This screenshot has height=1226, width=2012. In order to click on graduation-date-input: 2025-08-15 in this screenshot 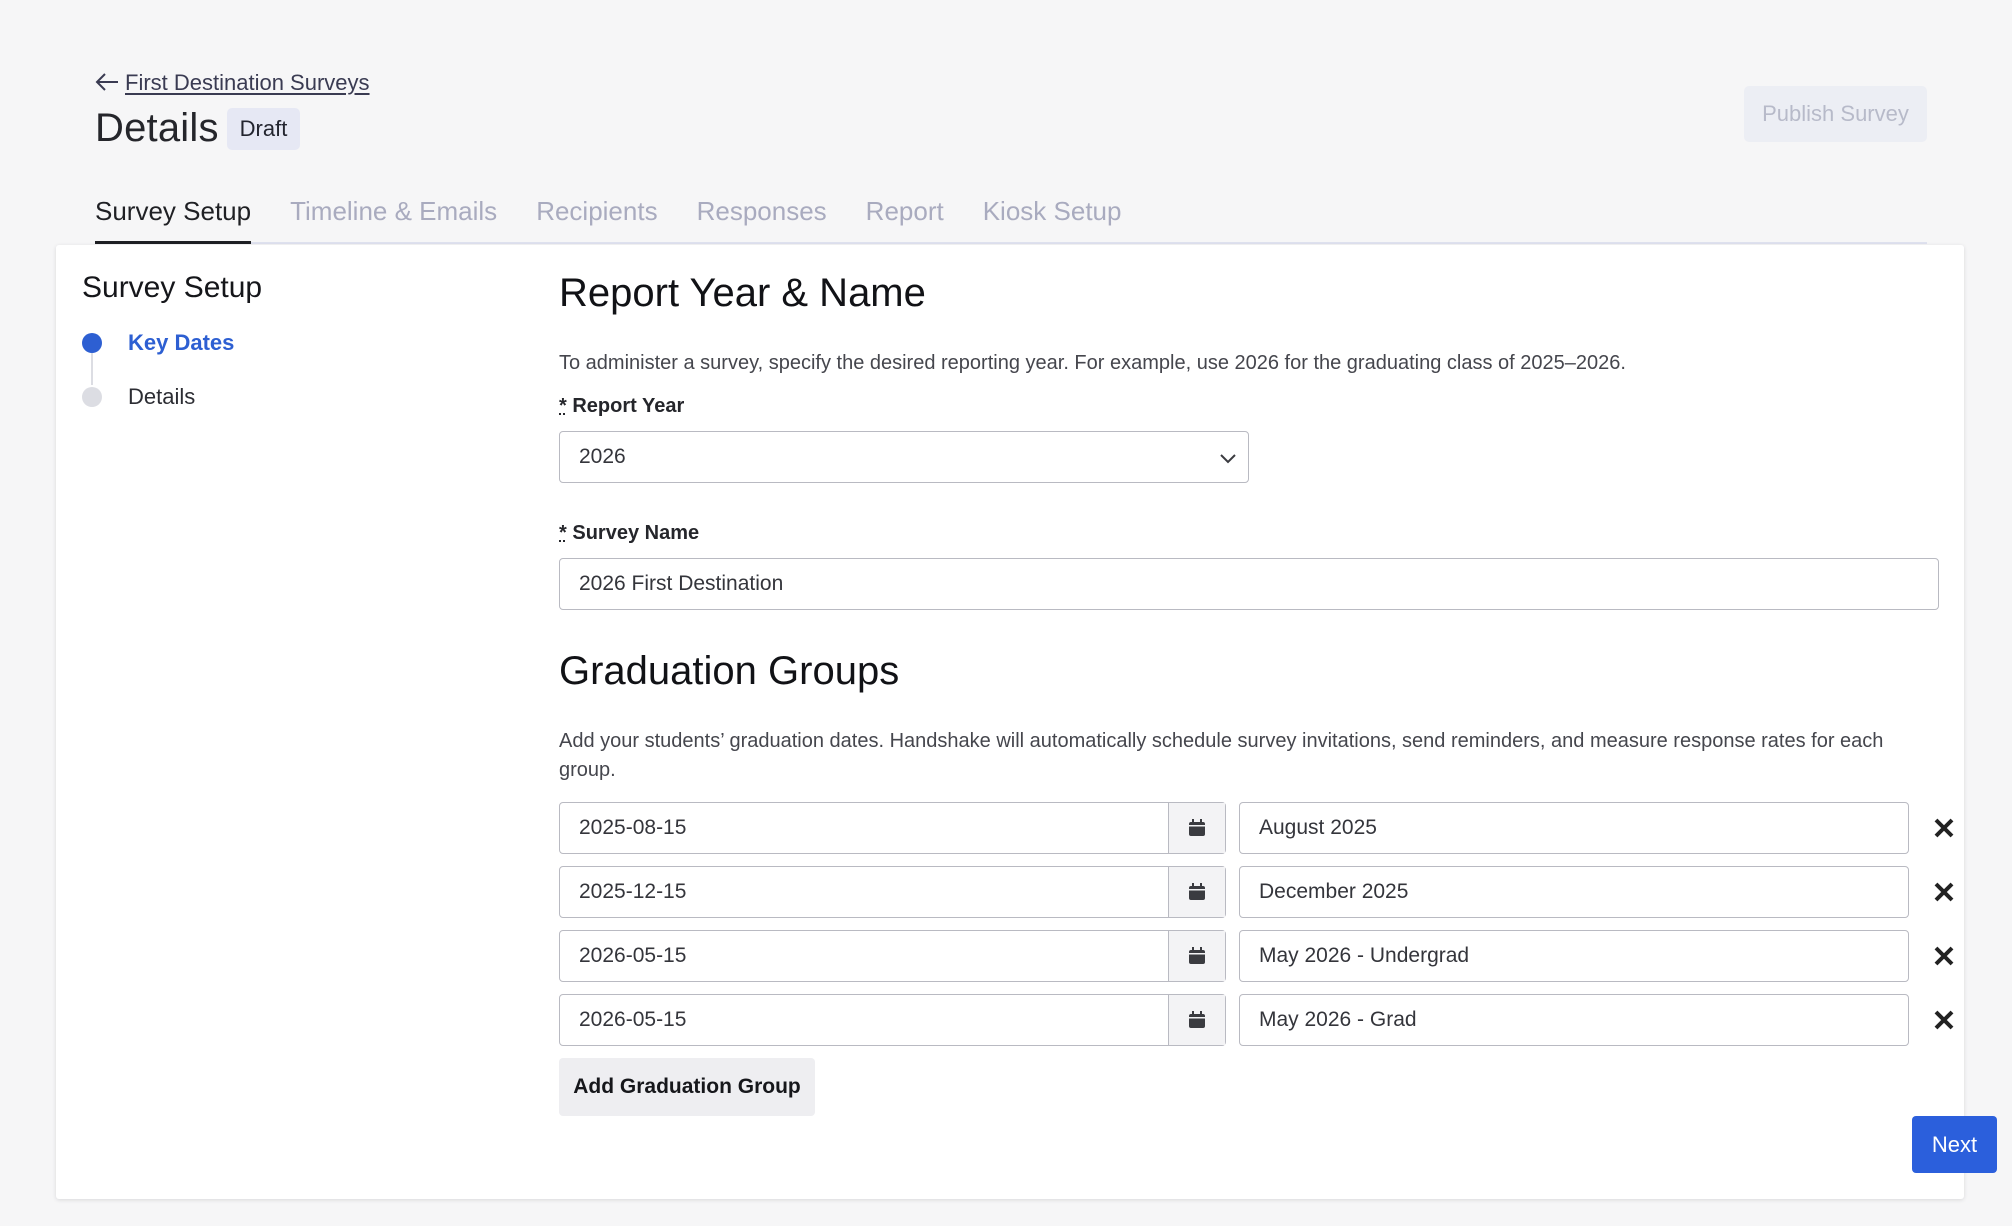, I will do `click(892, 828)`.